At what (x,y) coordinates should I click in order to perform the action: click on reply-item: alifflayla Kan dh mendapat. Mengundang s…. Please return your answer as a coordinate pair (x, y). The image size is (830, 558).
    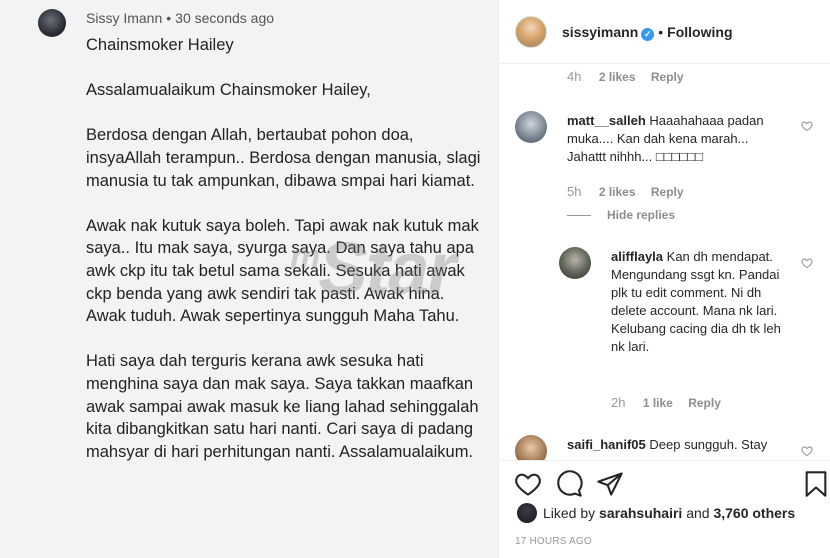
    Looking at the image, I should click on (701, 302).